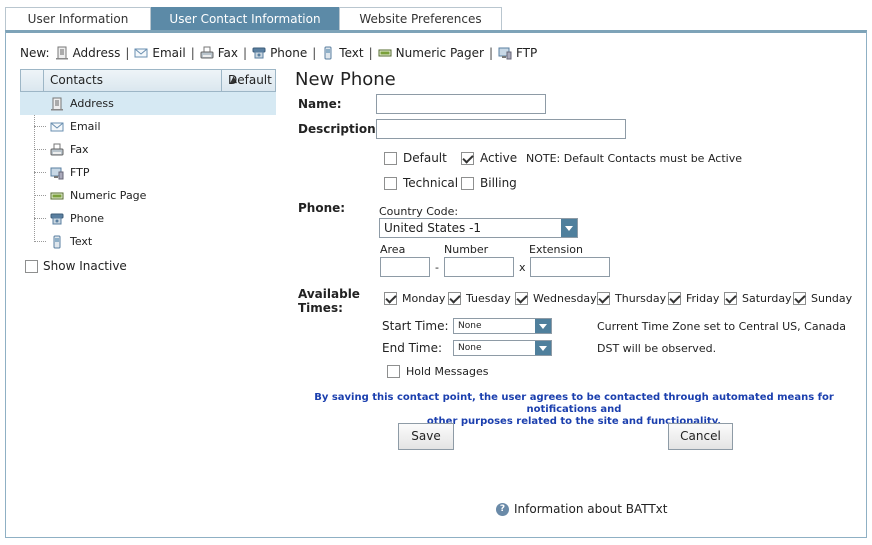 The image size is (872, 545). What do you see at coordinates (641, 298) in the screenshot?
I see `day-label: Thursday` at bounding box center [641, 298].